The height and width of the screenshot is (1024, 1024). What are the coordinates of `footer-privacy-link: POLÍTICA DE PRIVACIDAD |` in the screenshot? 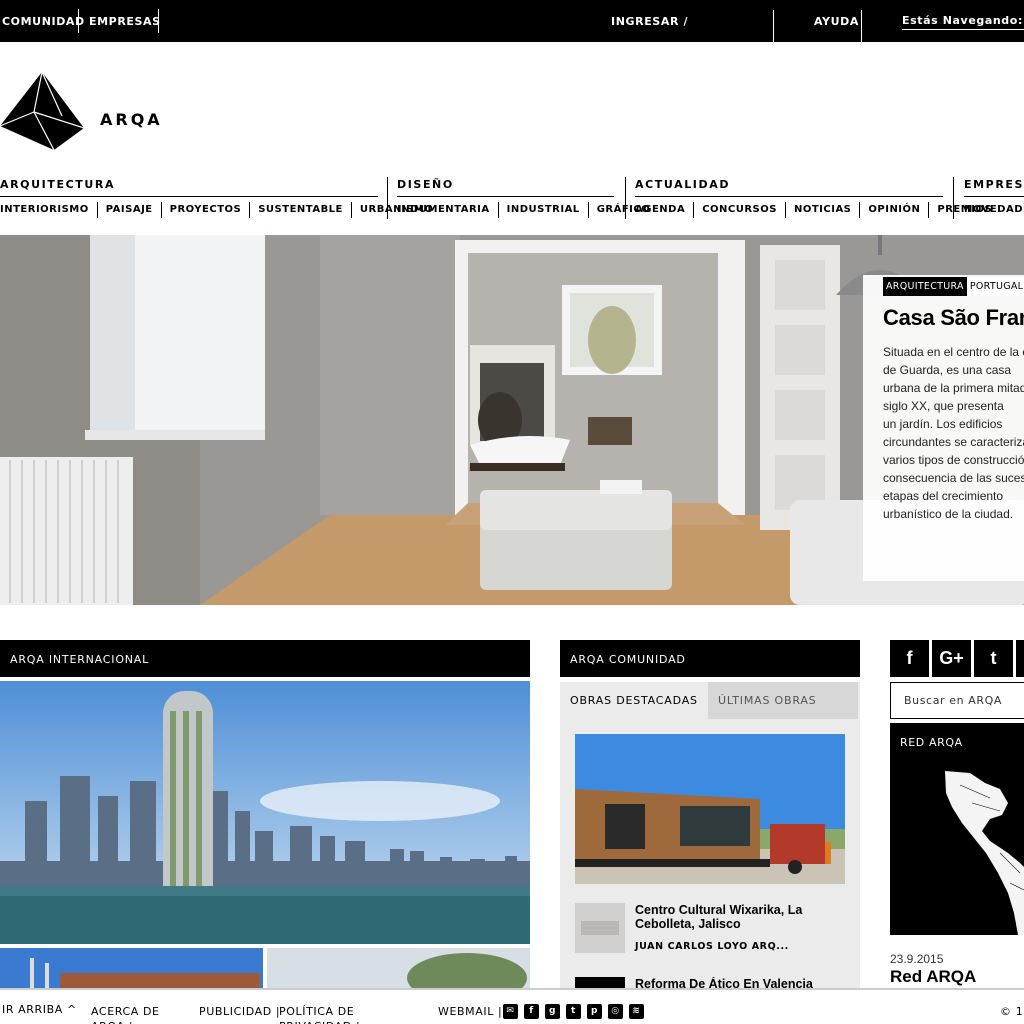 It's located at (319, 1014).